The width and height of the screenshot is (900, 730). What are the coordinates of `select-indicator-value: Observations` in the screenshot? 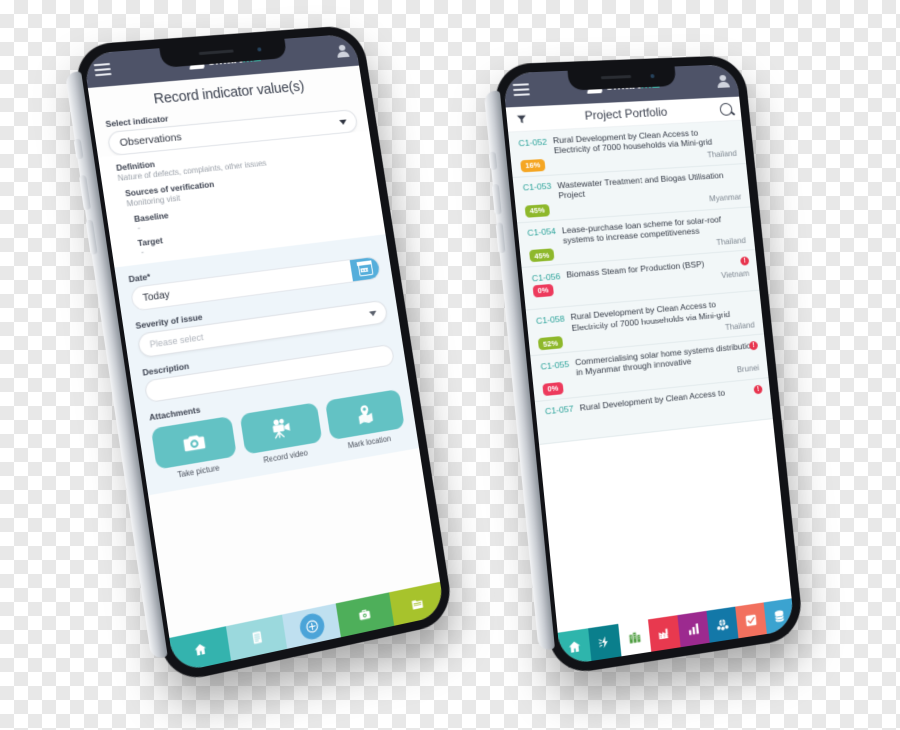 It's located at (150, 140).